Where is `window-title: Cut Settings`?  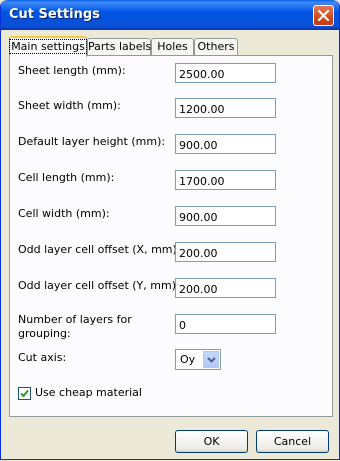 window-title: Cut Settings is located at coordinates (54, 14).